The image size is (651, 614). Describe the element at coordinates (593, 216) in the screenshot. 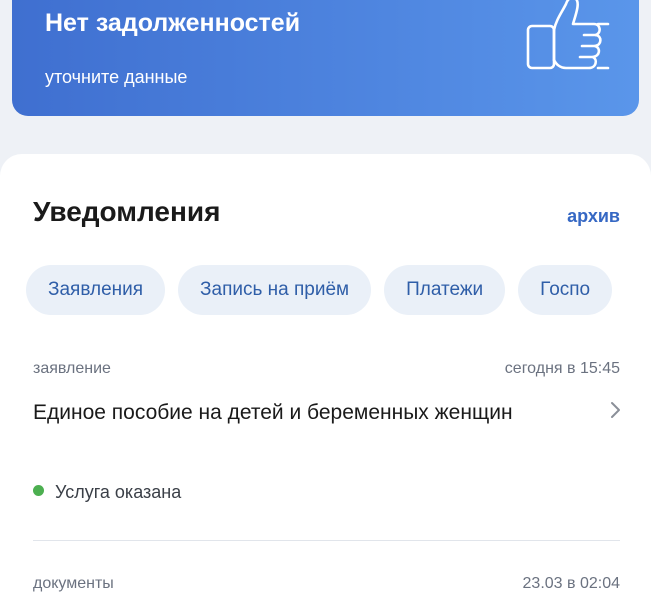

I see `archive-link: архив` at that location.